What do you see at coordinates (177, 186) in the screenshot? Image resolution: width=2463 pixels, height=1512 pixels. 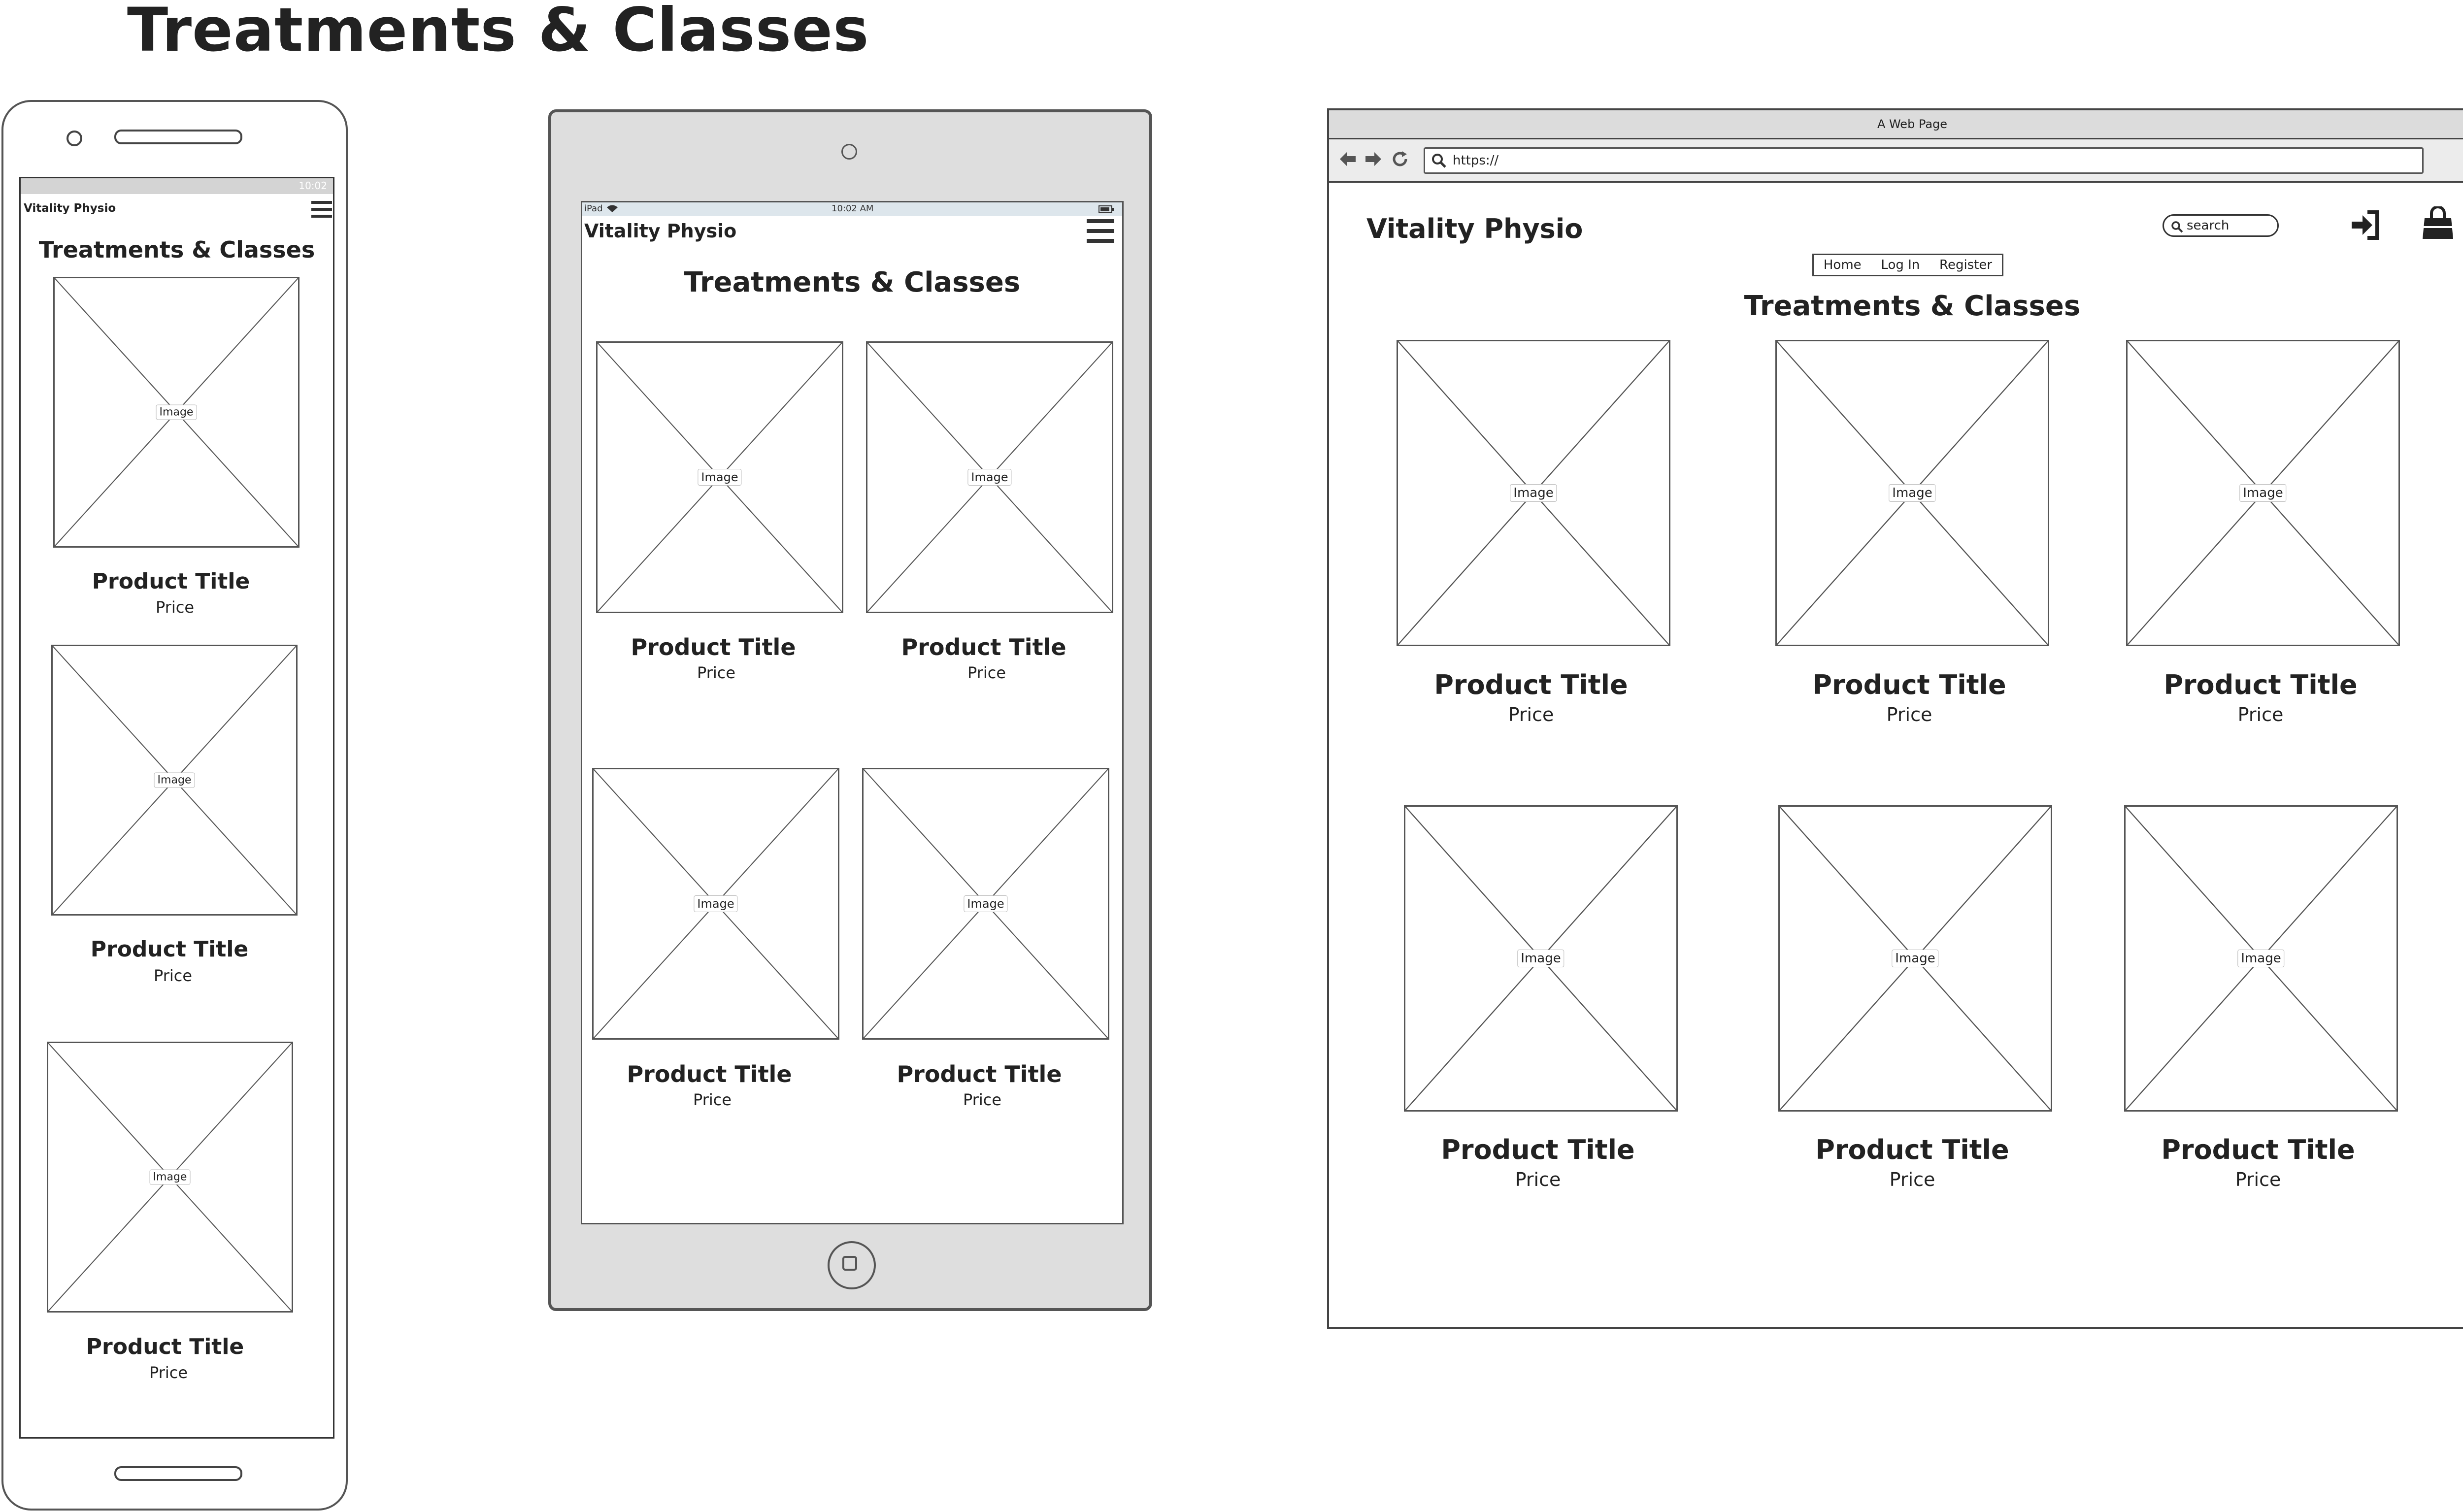 I see `phone-status-bar: 10:02` at bounding box center [177, 186].